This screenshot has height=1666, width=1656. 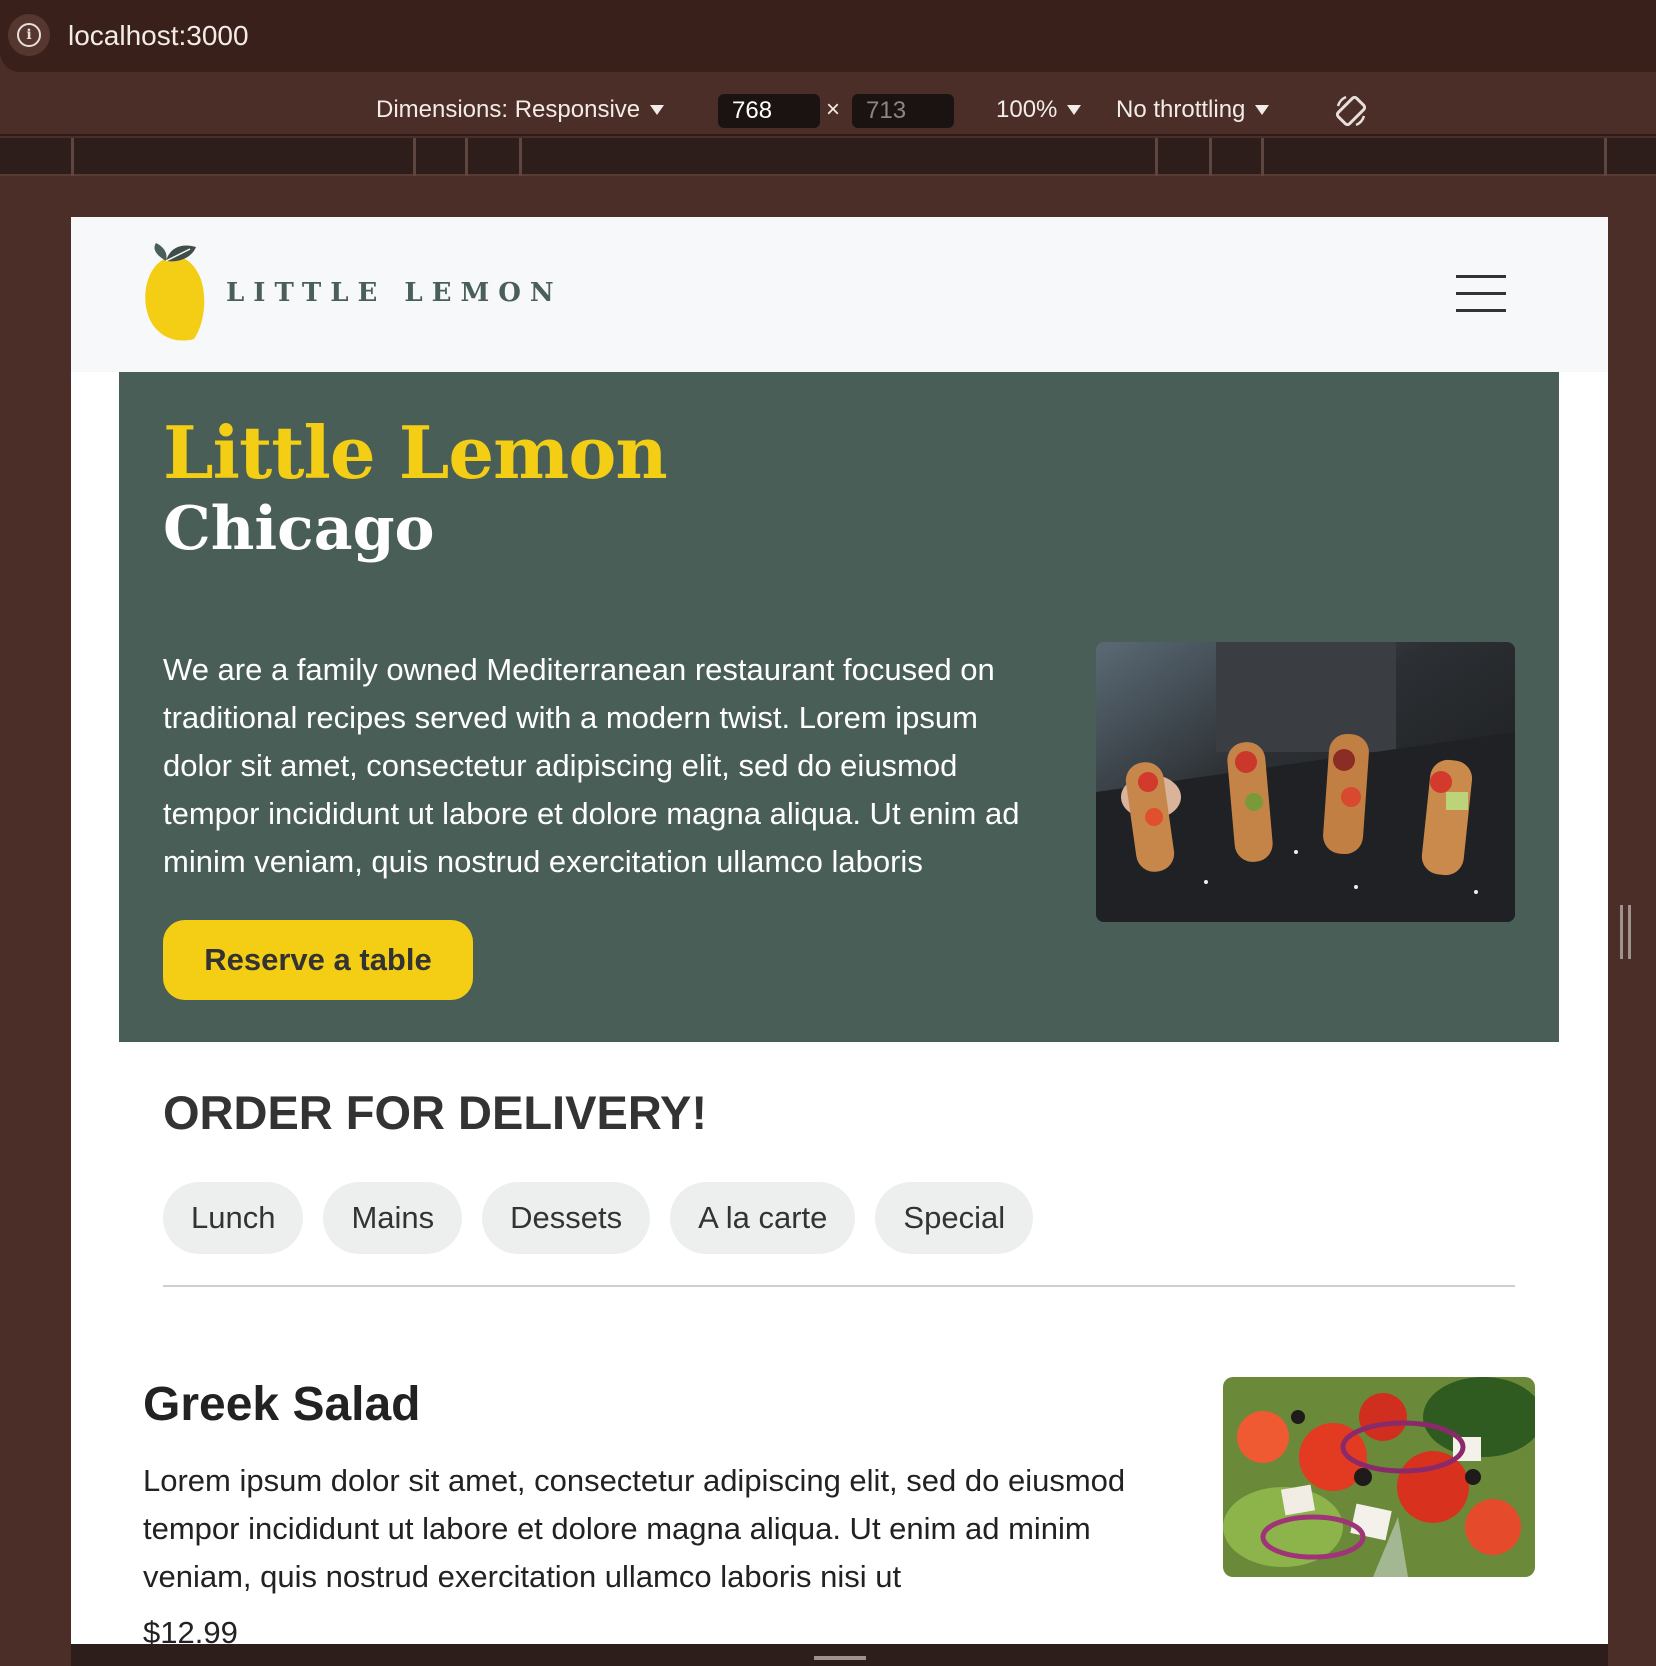 What do you see at coordinates (954, 1218) in the screenshot?
I see `category-pill-special: Special` at bounding box center [954, 1218].